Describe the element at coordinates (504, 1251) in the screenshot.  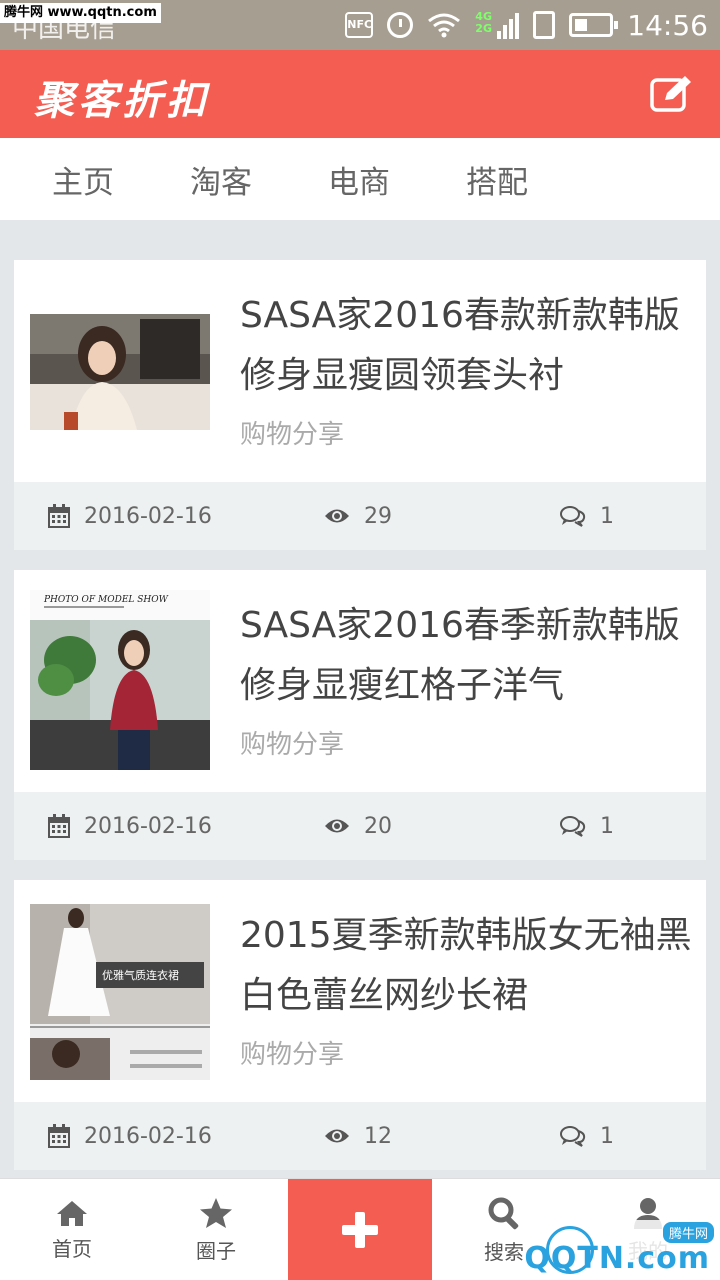
I see `bottom-nav-search-label: 搜索` at that location.